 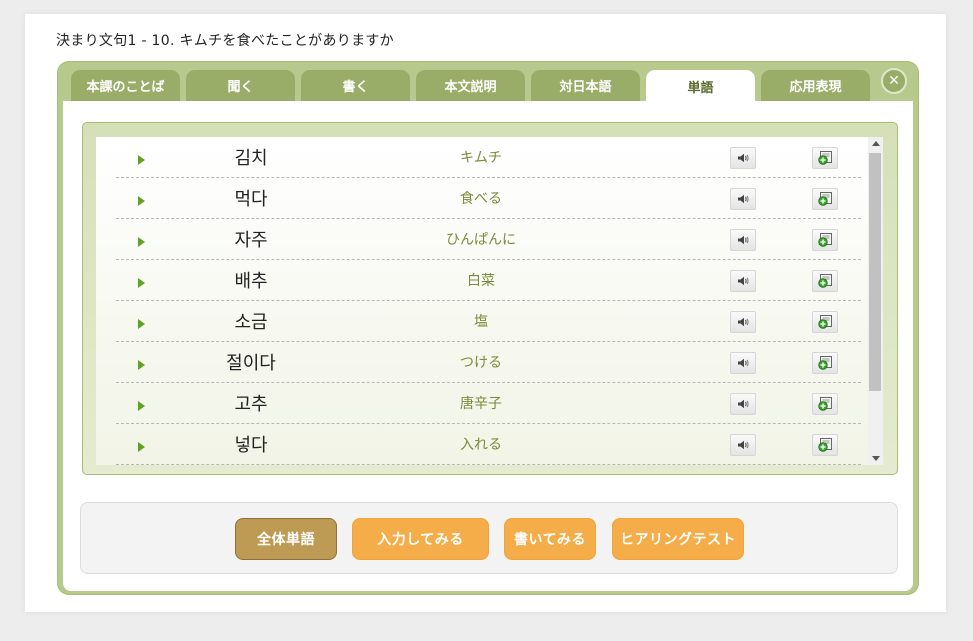 I want to click on tab-applied-expressions: 応用表現, so click(x=815, y=85).